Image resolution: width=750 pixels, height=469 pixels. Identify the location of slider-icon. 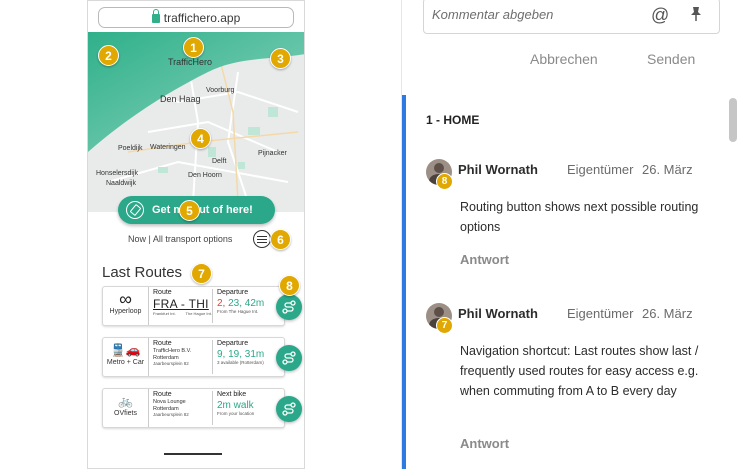
(262, 236).